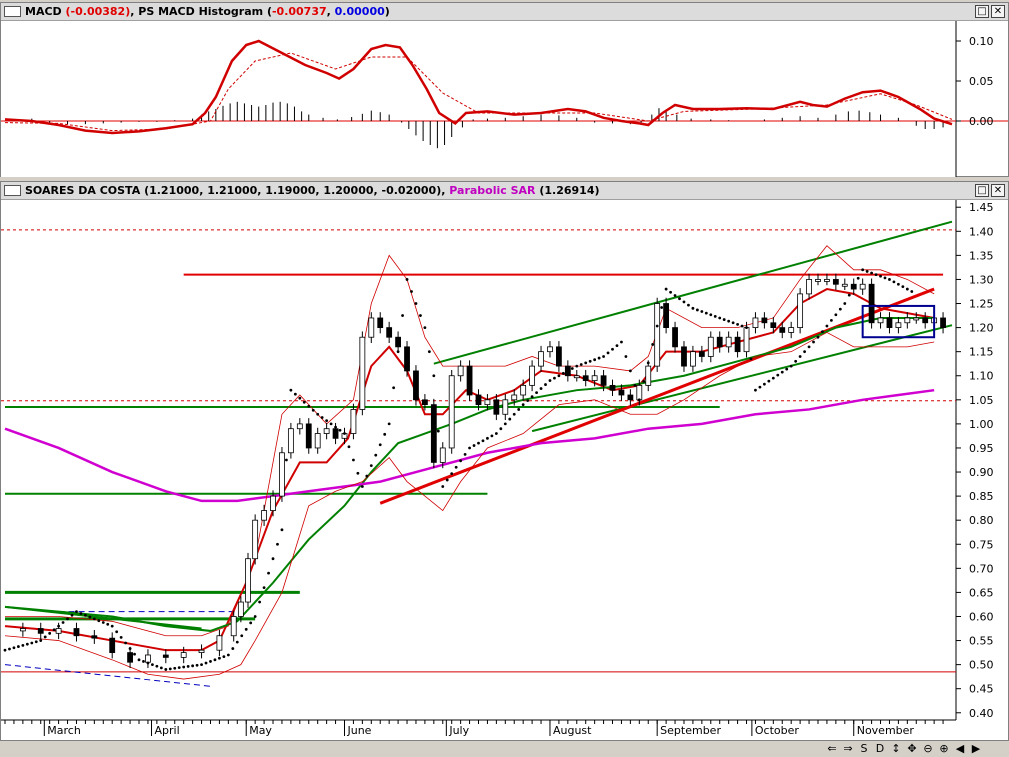 The height and width of the screenshot is (757, 1009). What do you see at coordinates (981, 472) in the screenshot?
I see `price-tick-label: 0.90` at bounding box center [981, 472].